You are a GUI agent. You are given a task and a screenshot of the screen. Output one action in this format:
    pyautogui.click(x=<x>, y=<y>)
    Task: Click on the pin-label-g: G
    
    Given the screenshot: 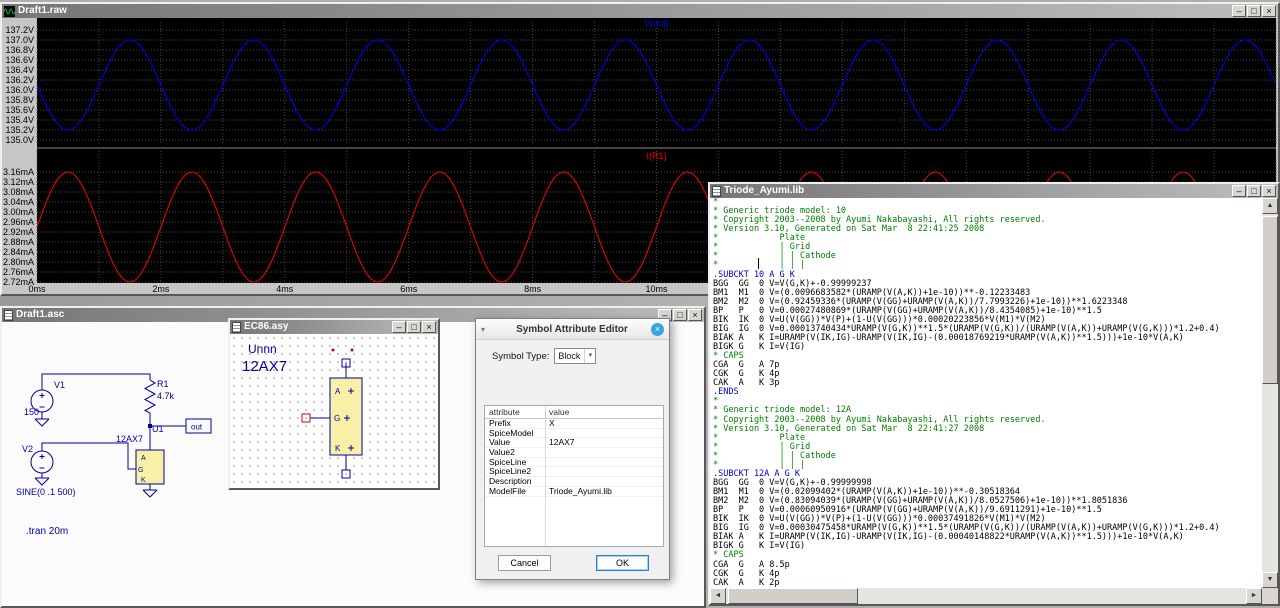 What is the action you would take?
    pyautogui.click(x=140, y=470)
    